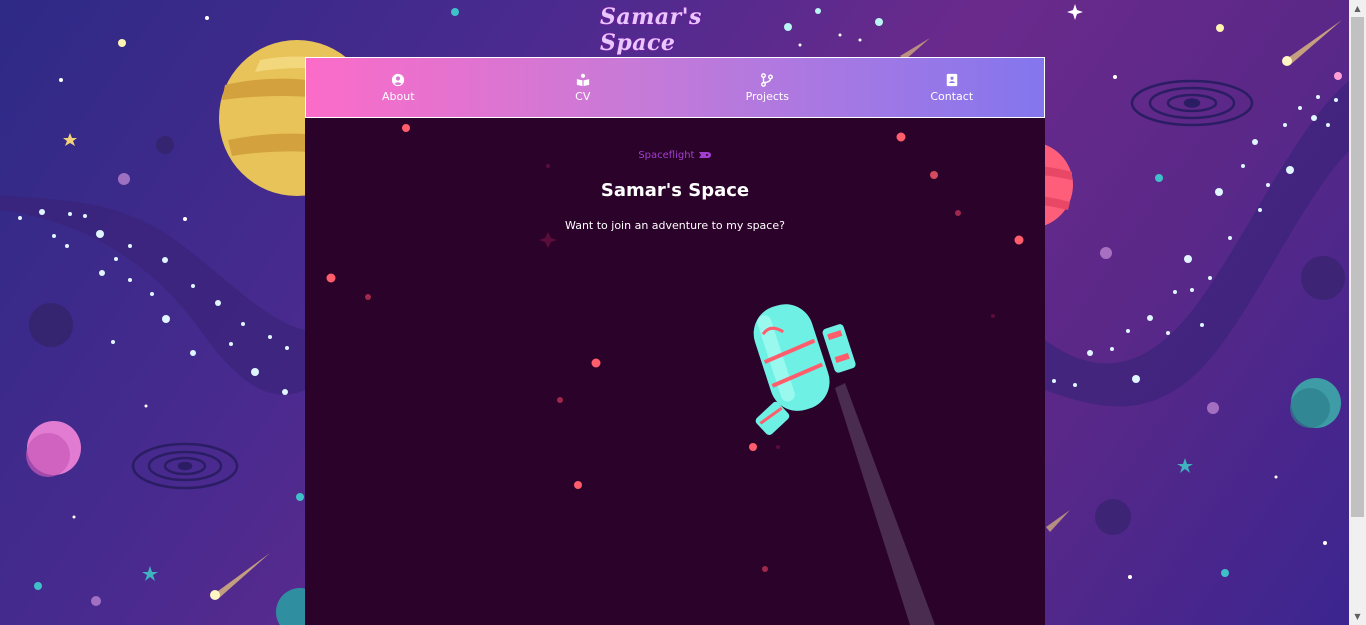  Describe the element at coordinates (1315, 403) in the screenshot. I see `teal-planet` at that location.